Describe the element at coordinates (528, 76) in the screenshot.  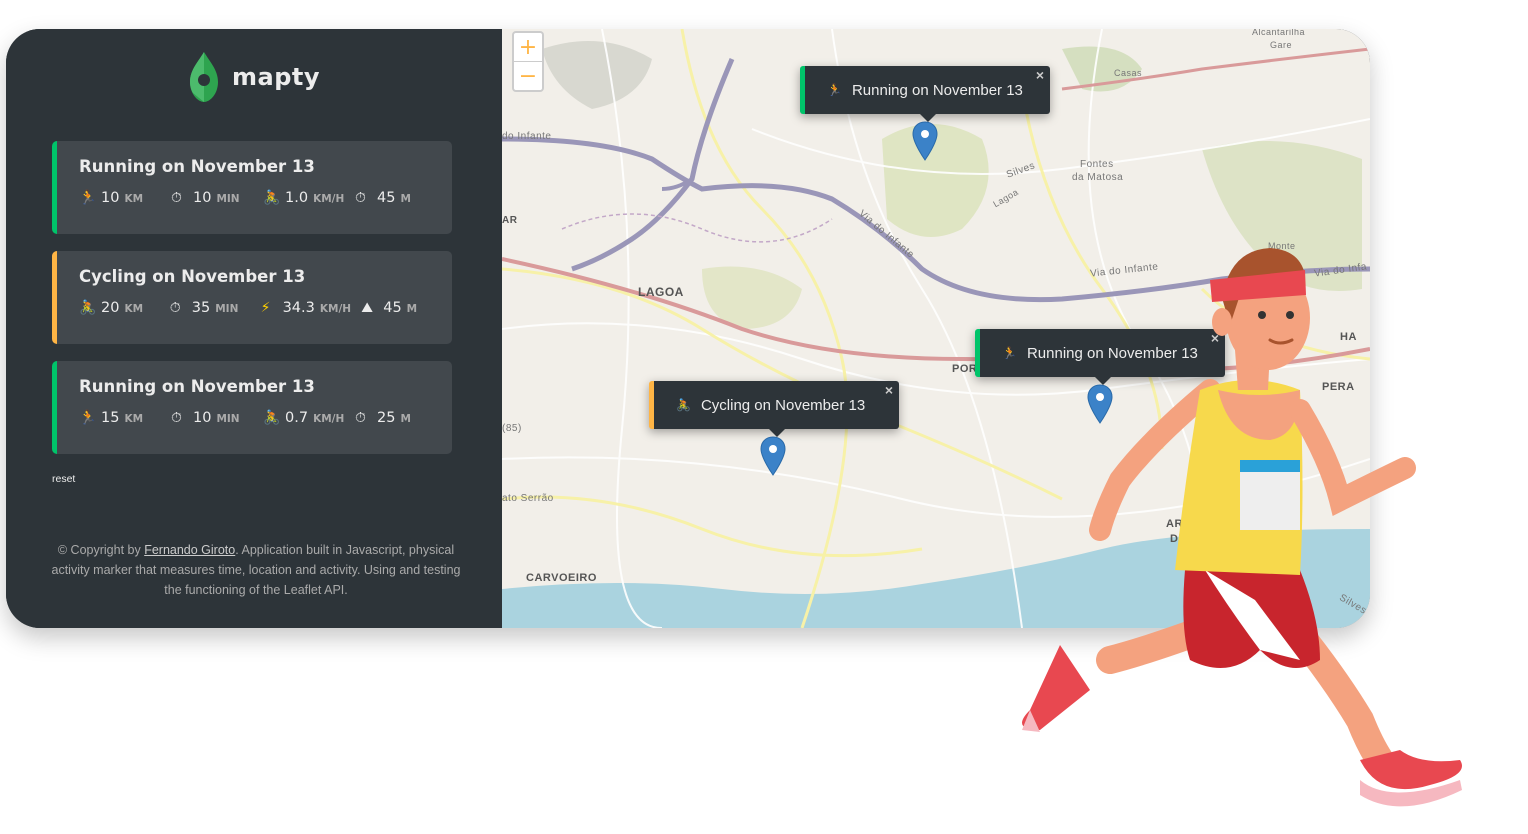
I see `zoom-out-button: −` at that location.